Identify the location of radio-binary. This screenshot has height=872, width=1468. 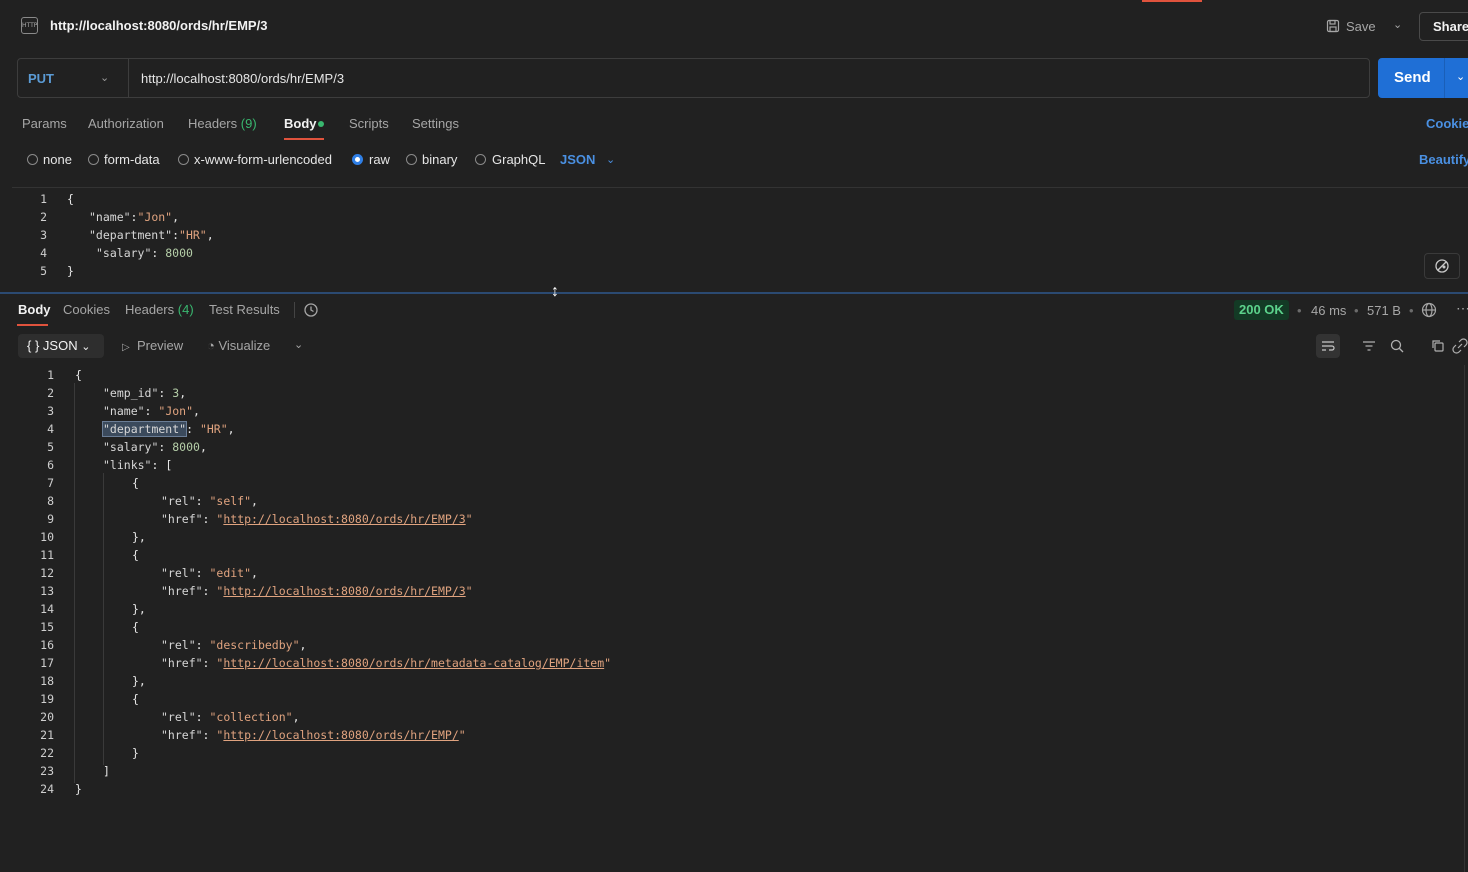
(411, 159).